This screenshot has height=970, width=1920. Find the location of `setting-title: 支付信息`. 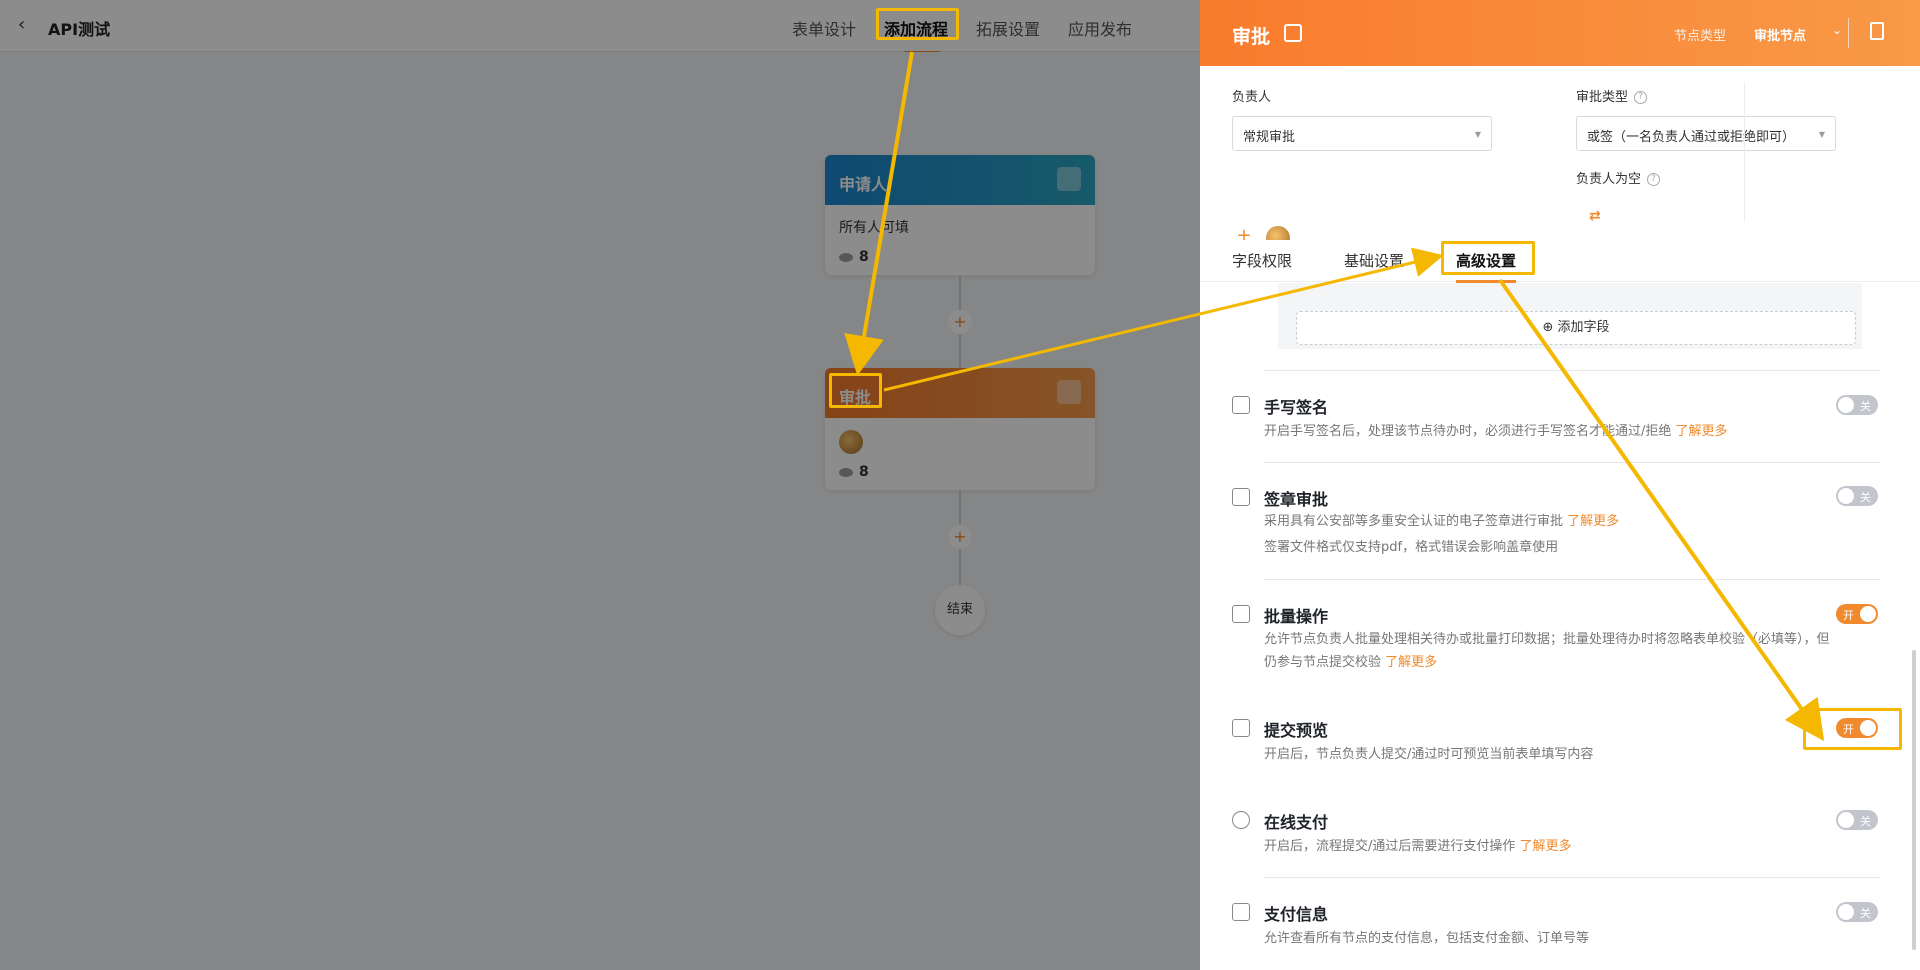

setting-title: 支付信息 is located at coordinates (1296, 914).